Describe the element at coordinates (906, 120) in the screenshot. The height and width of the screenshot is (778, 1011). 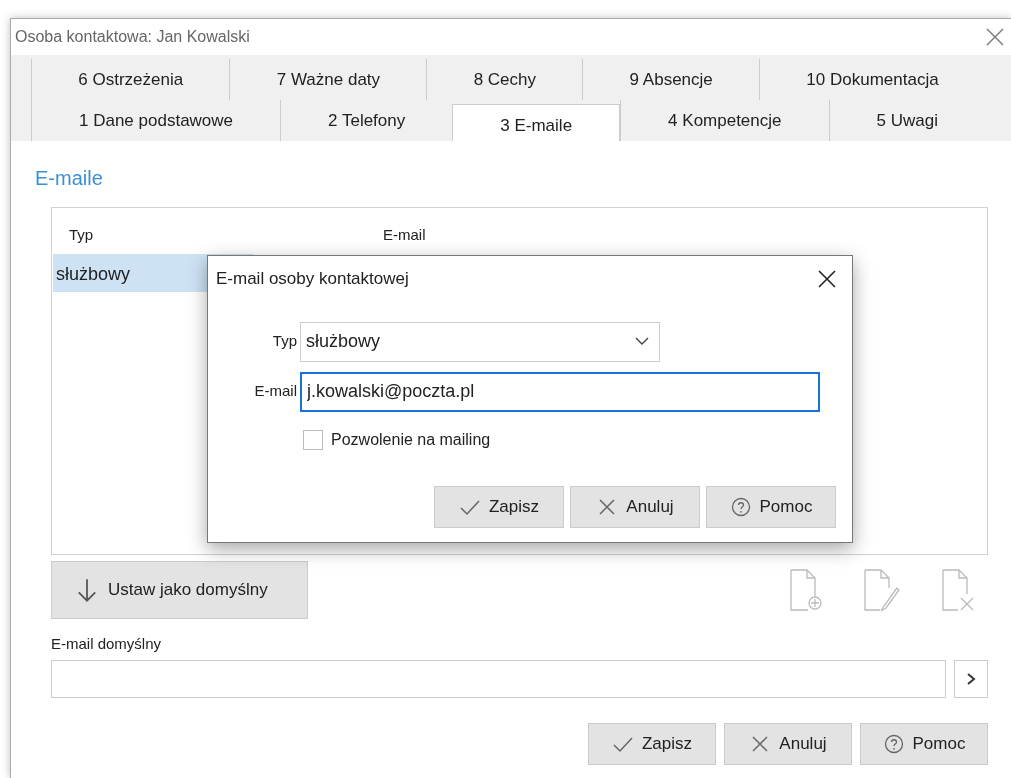
I see `tab: 5 Uwagi` at that location.